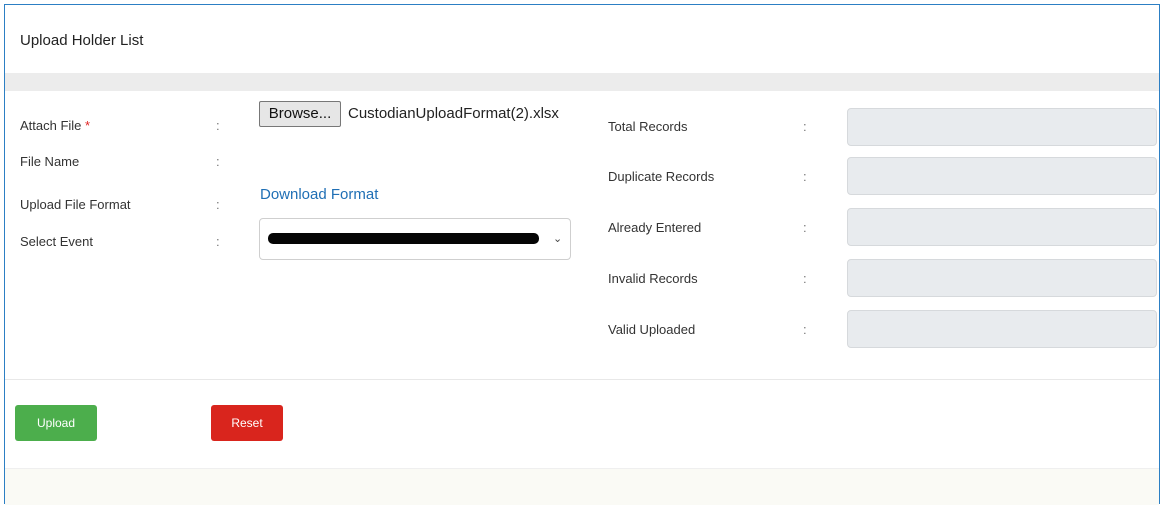 The height and width of the screenshot is (505, 1164). What do you see at coordinates (88, 125) in the screenshot?
I see `required-asterisk: *` at bounding box center [88, 125].